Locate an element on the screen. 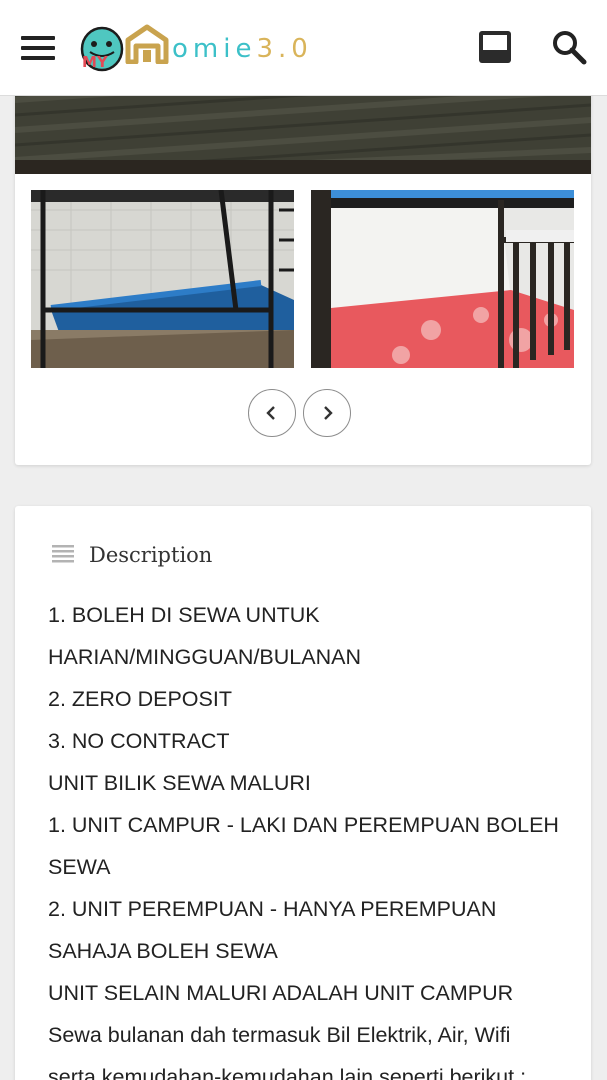 Image resolution: width=607 pixels, height=1080 pixels. brand-text: omie is located at coordinates (214, 49).